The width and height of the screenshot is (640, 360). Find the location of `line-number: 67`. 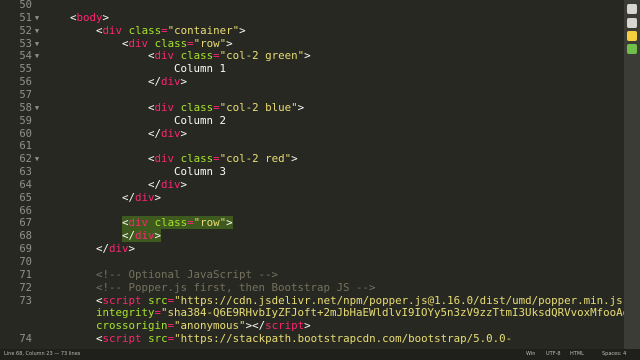

line-number: 67 is located at coordinates (25, 223).